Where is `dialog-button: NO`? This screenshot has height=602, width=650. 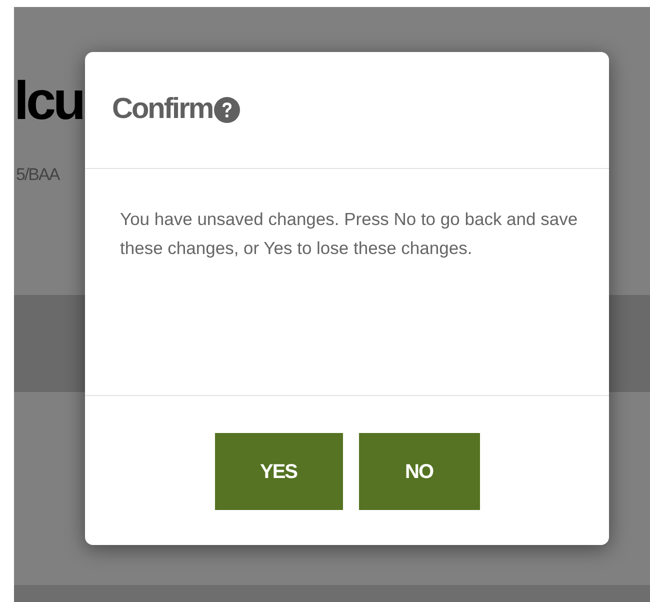
dialog-button: NO is located at coordinates (419, 471).